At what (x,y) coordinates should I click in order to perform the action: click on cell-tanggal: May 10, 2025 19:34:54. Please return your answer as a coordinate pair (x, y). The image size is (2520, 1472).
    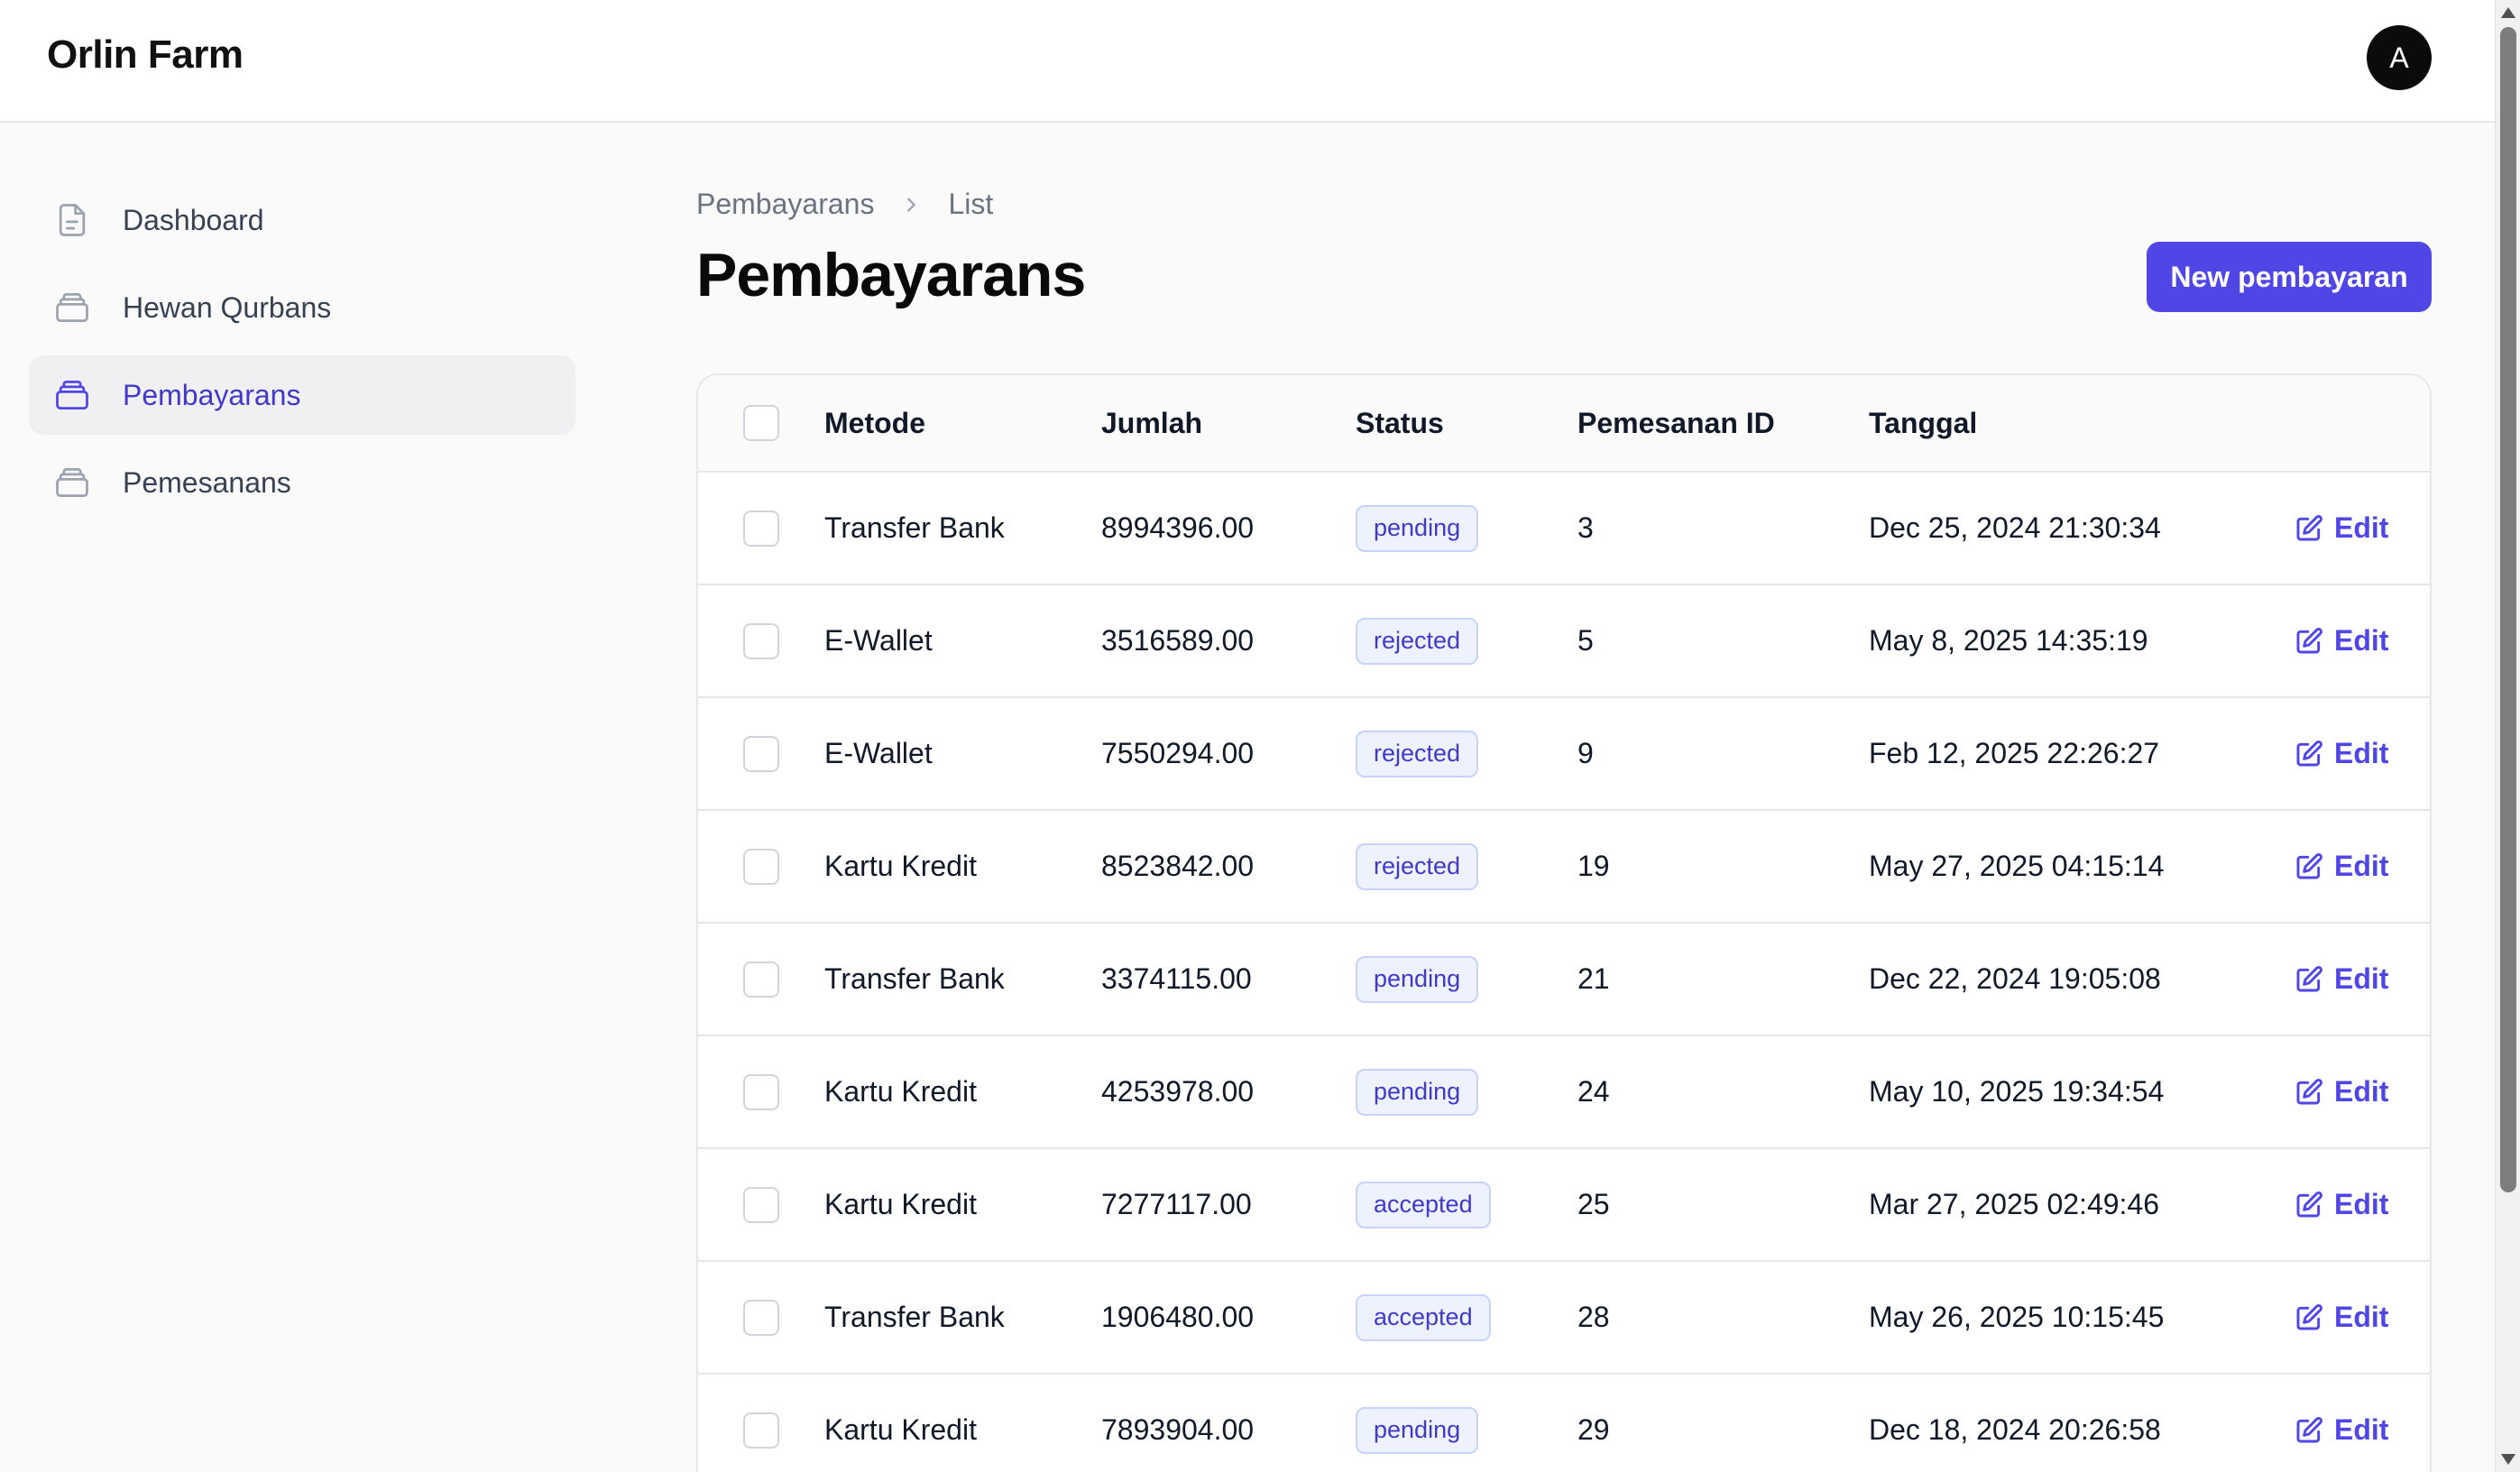
    Looking at the image, I should click on (2017, 1092).